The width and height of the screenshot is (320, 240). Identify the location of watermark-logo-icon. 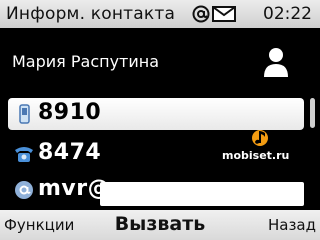
(260, 138).